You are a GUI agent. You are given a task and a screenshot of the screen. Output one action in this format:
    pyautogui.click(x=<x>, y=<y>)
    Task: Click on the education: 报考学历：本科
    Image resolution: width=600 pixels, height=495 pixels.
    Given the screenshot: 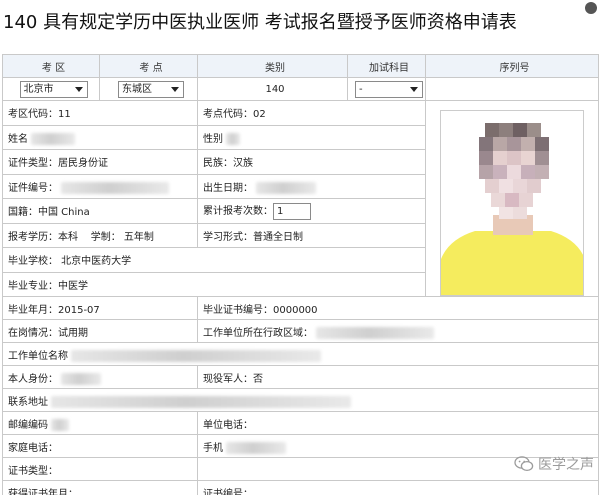 What is the action you would take?
    pyautogui.click(x=43, y=237)
    